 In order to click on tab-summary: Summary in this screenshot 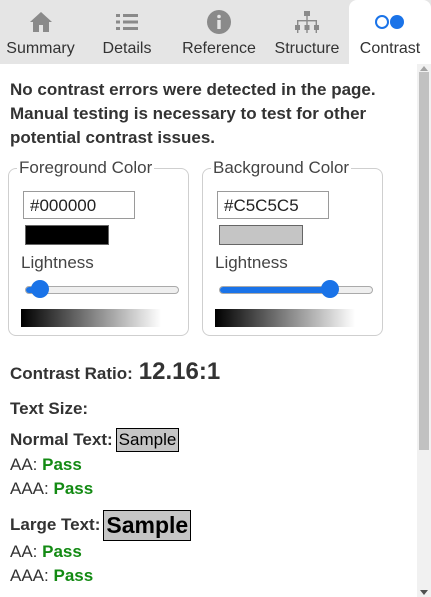, I will do `click(40, 32)`.